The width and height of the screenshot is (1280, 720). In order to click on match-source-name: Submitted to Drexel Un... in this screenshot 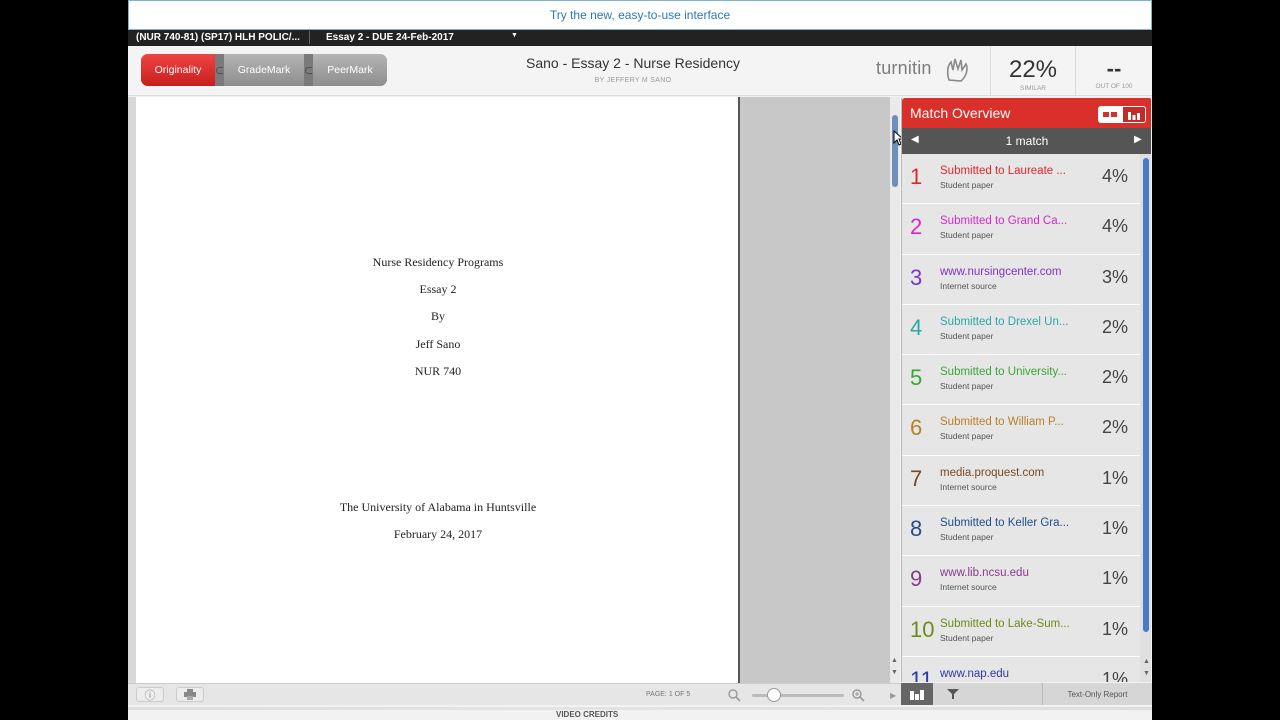, I will do `click(1004, 321)`.